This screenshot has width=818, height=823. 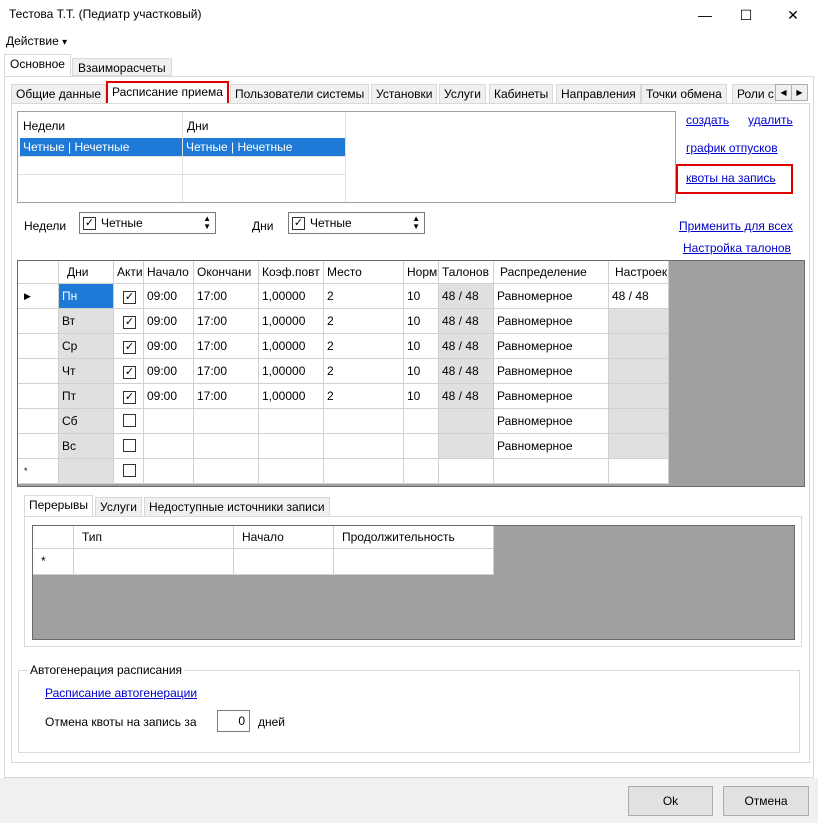 What do you see at coordinates (37, 65) in the screenshot?
I see `tab-main: Основное` at bounding box center [37, 65].